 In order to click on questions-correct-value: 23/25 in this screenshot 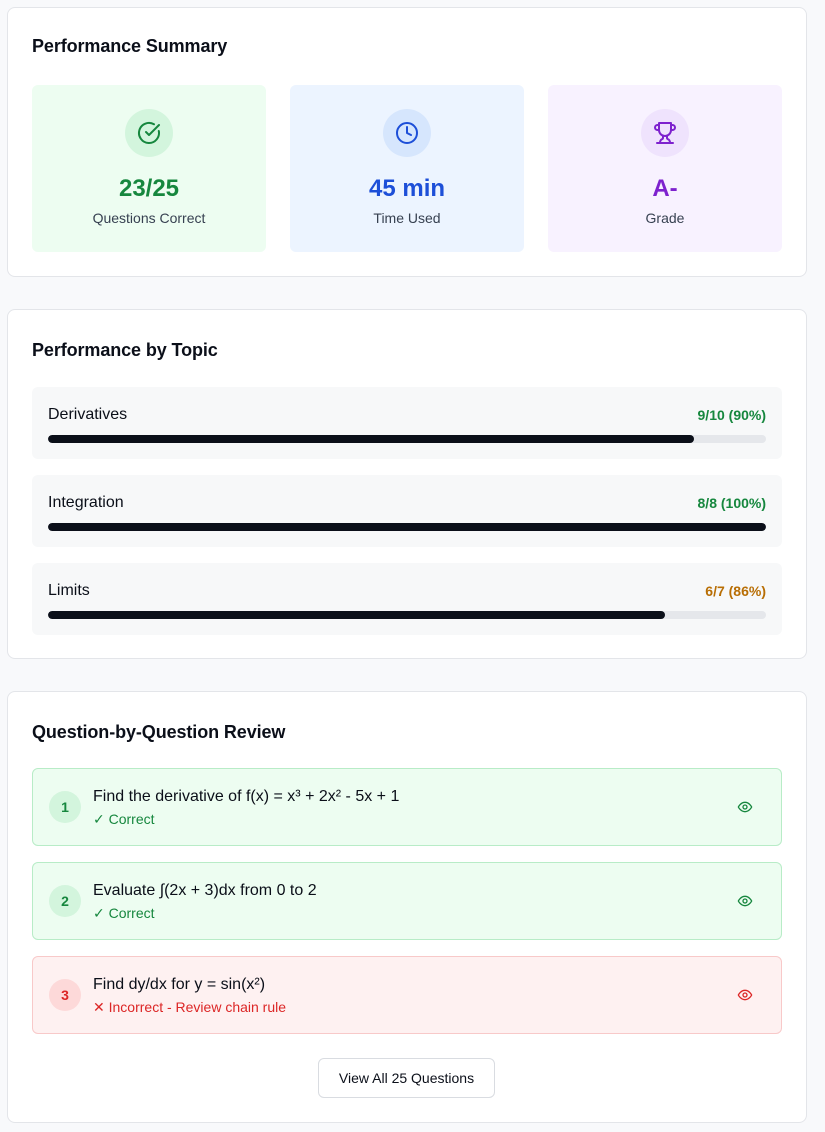, I will do `click(149, 188)`.